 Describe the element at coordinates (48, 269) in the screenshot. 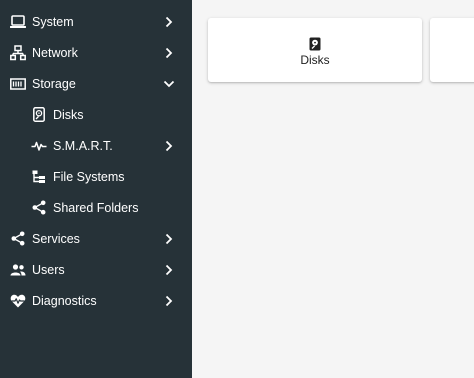

I see `sidebar-item-label: Users` at that location.